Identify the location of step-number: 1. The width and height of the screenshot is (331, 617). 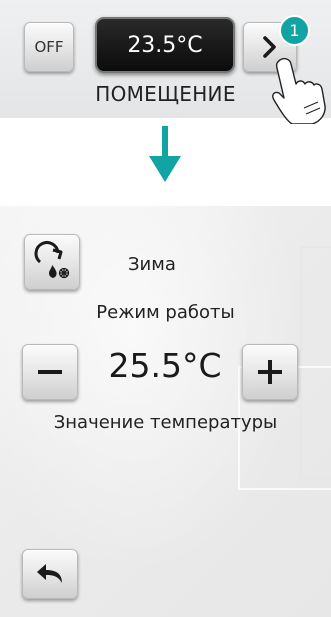
(294, 30).